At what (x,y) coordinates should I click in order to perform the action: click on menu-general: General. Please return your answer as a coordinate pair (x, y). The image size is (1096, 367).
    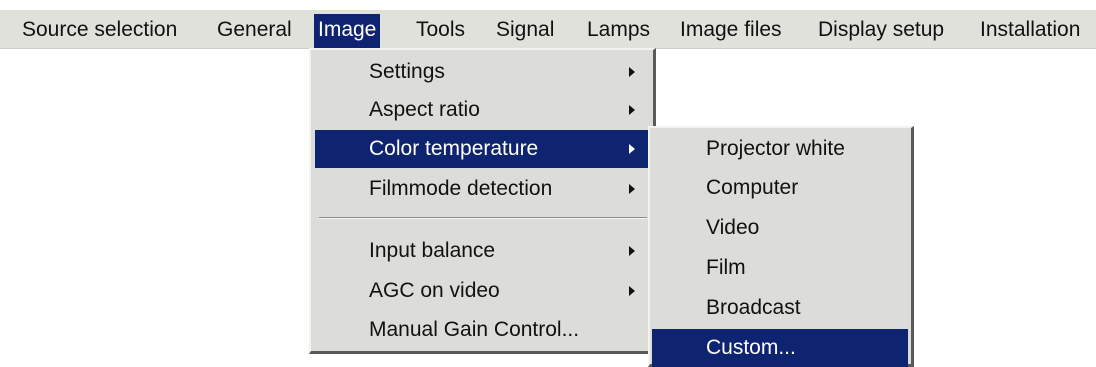
    Looking at the image, I should click on (254, 30).